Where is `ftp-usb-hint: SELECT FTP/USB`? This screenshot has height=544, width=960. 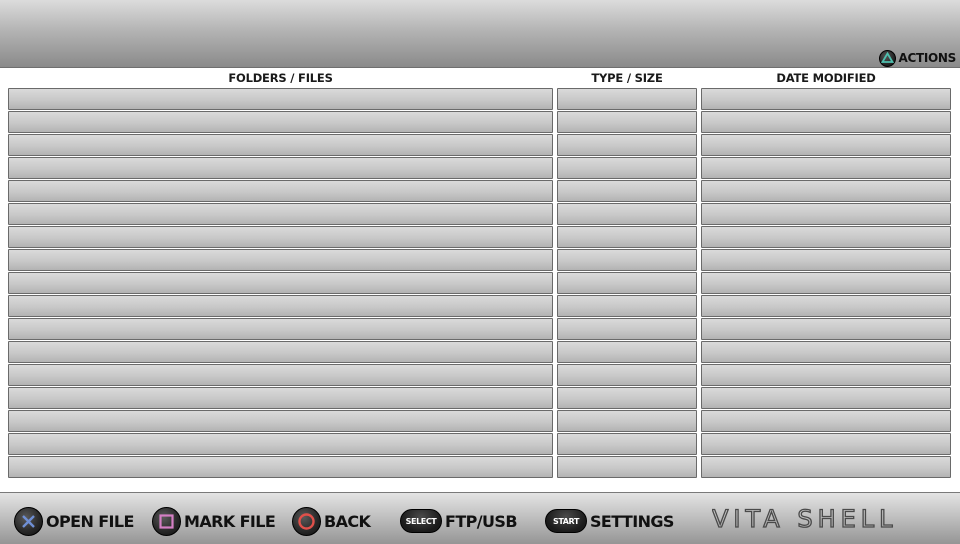 ftp-usb-hint: SELECT FTP/USB is located at coordinates (459, 521).